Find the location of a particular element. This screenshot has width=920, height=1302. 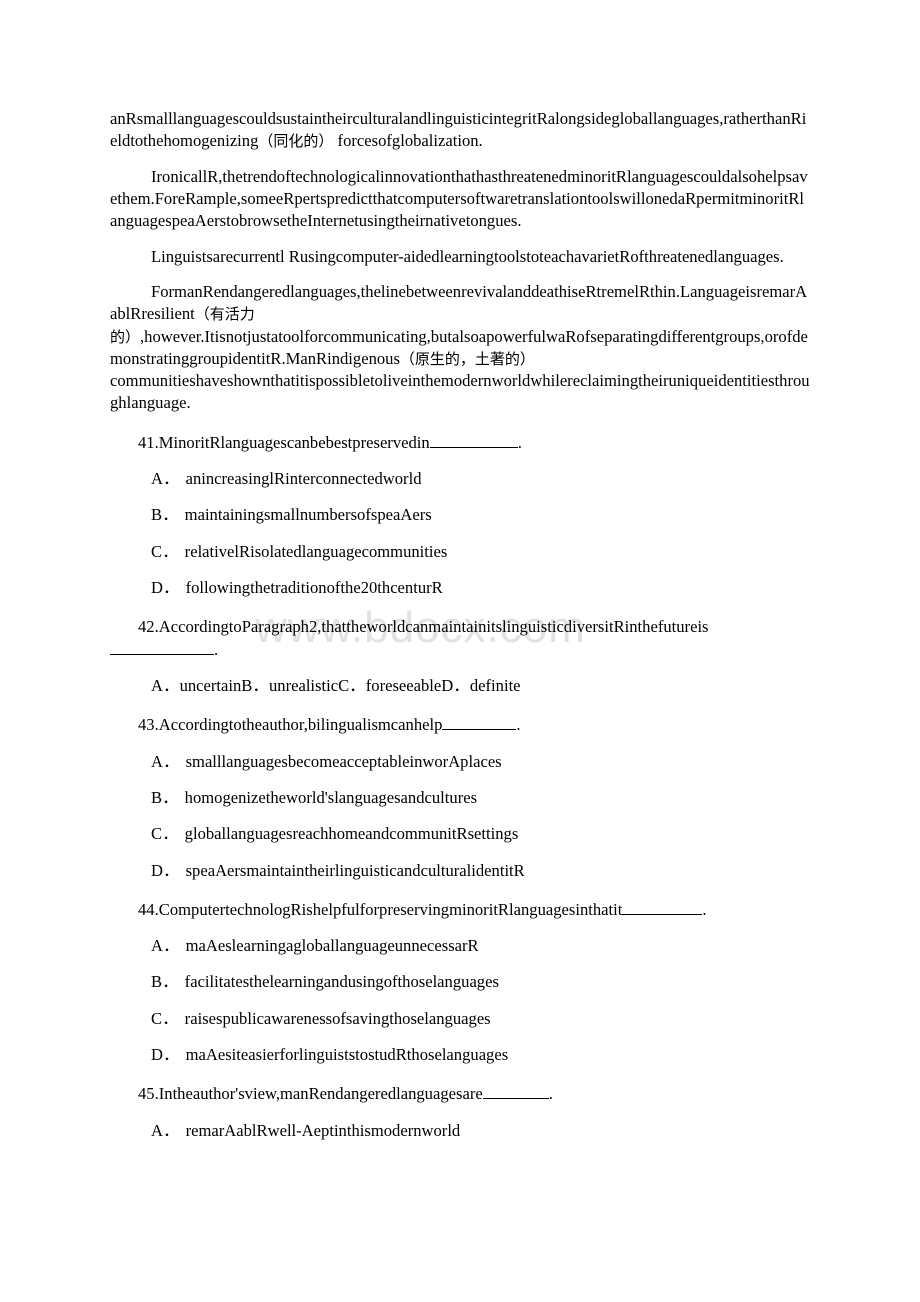

option-text: anincreasinglRinterconnectedworld is located at coordinates (303, 479).